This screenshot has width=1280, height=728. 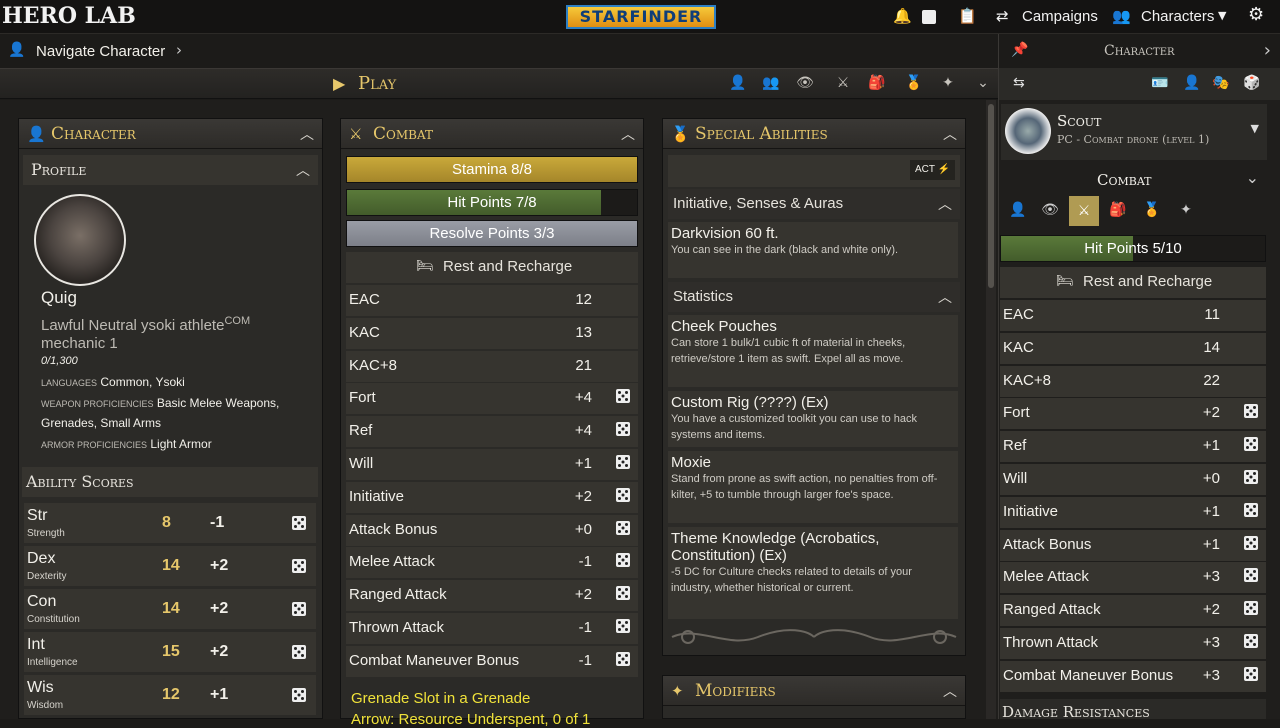 What do you see at coordinates (492, 530) in the screenshot?
I see `stat-row: Attack Bonus +0` at bounding box center [492, 530].